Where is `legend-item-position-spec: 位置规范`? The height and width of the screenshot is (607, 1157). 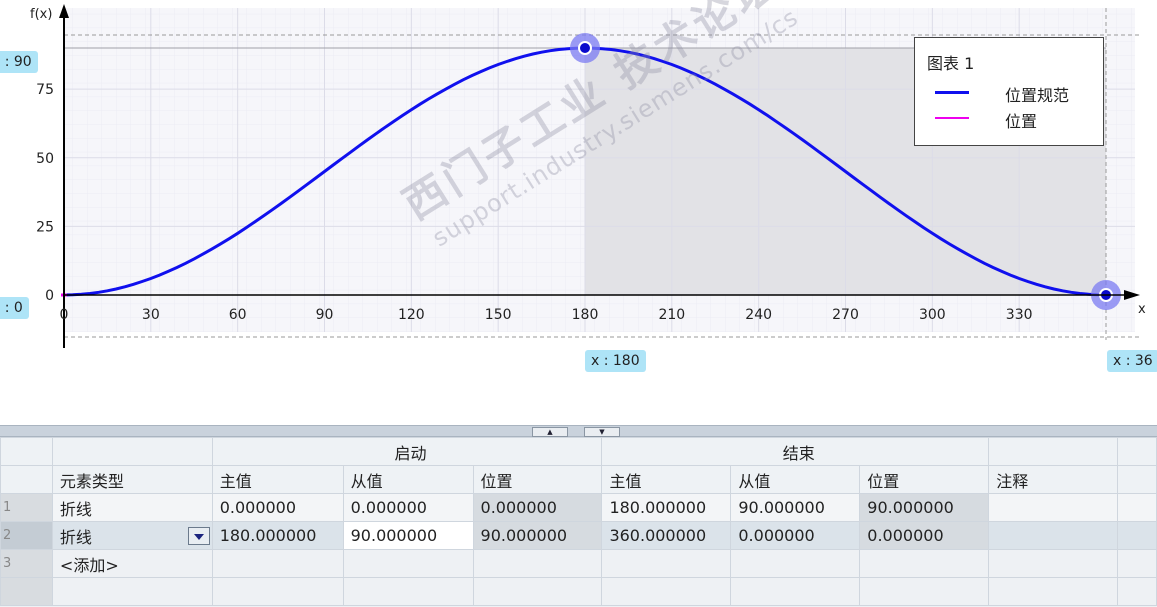 legend-item-position-spec: 位置规范 is located at coordinates (1015, 93).